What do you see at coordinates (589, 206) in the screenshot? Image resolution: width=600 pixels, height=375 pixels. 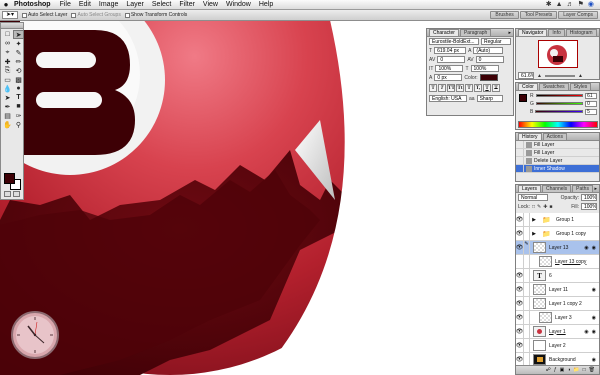 I see `fill-field: 100%` at bounding box center [589, 206].